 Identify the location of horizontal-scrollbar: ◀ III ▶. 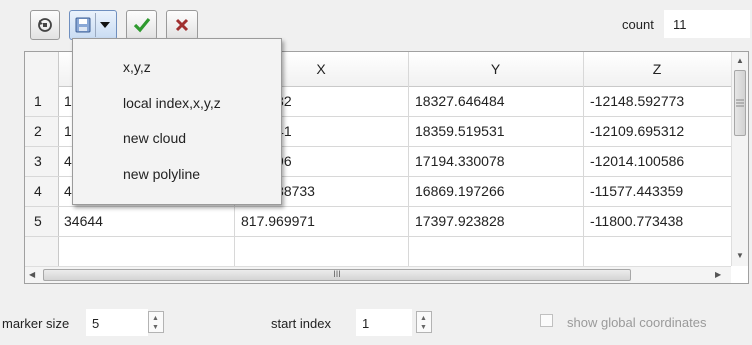
(378, 274).